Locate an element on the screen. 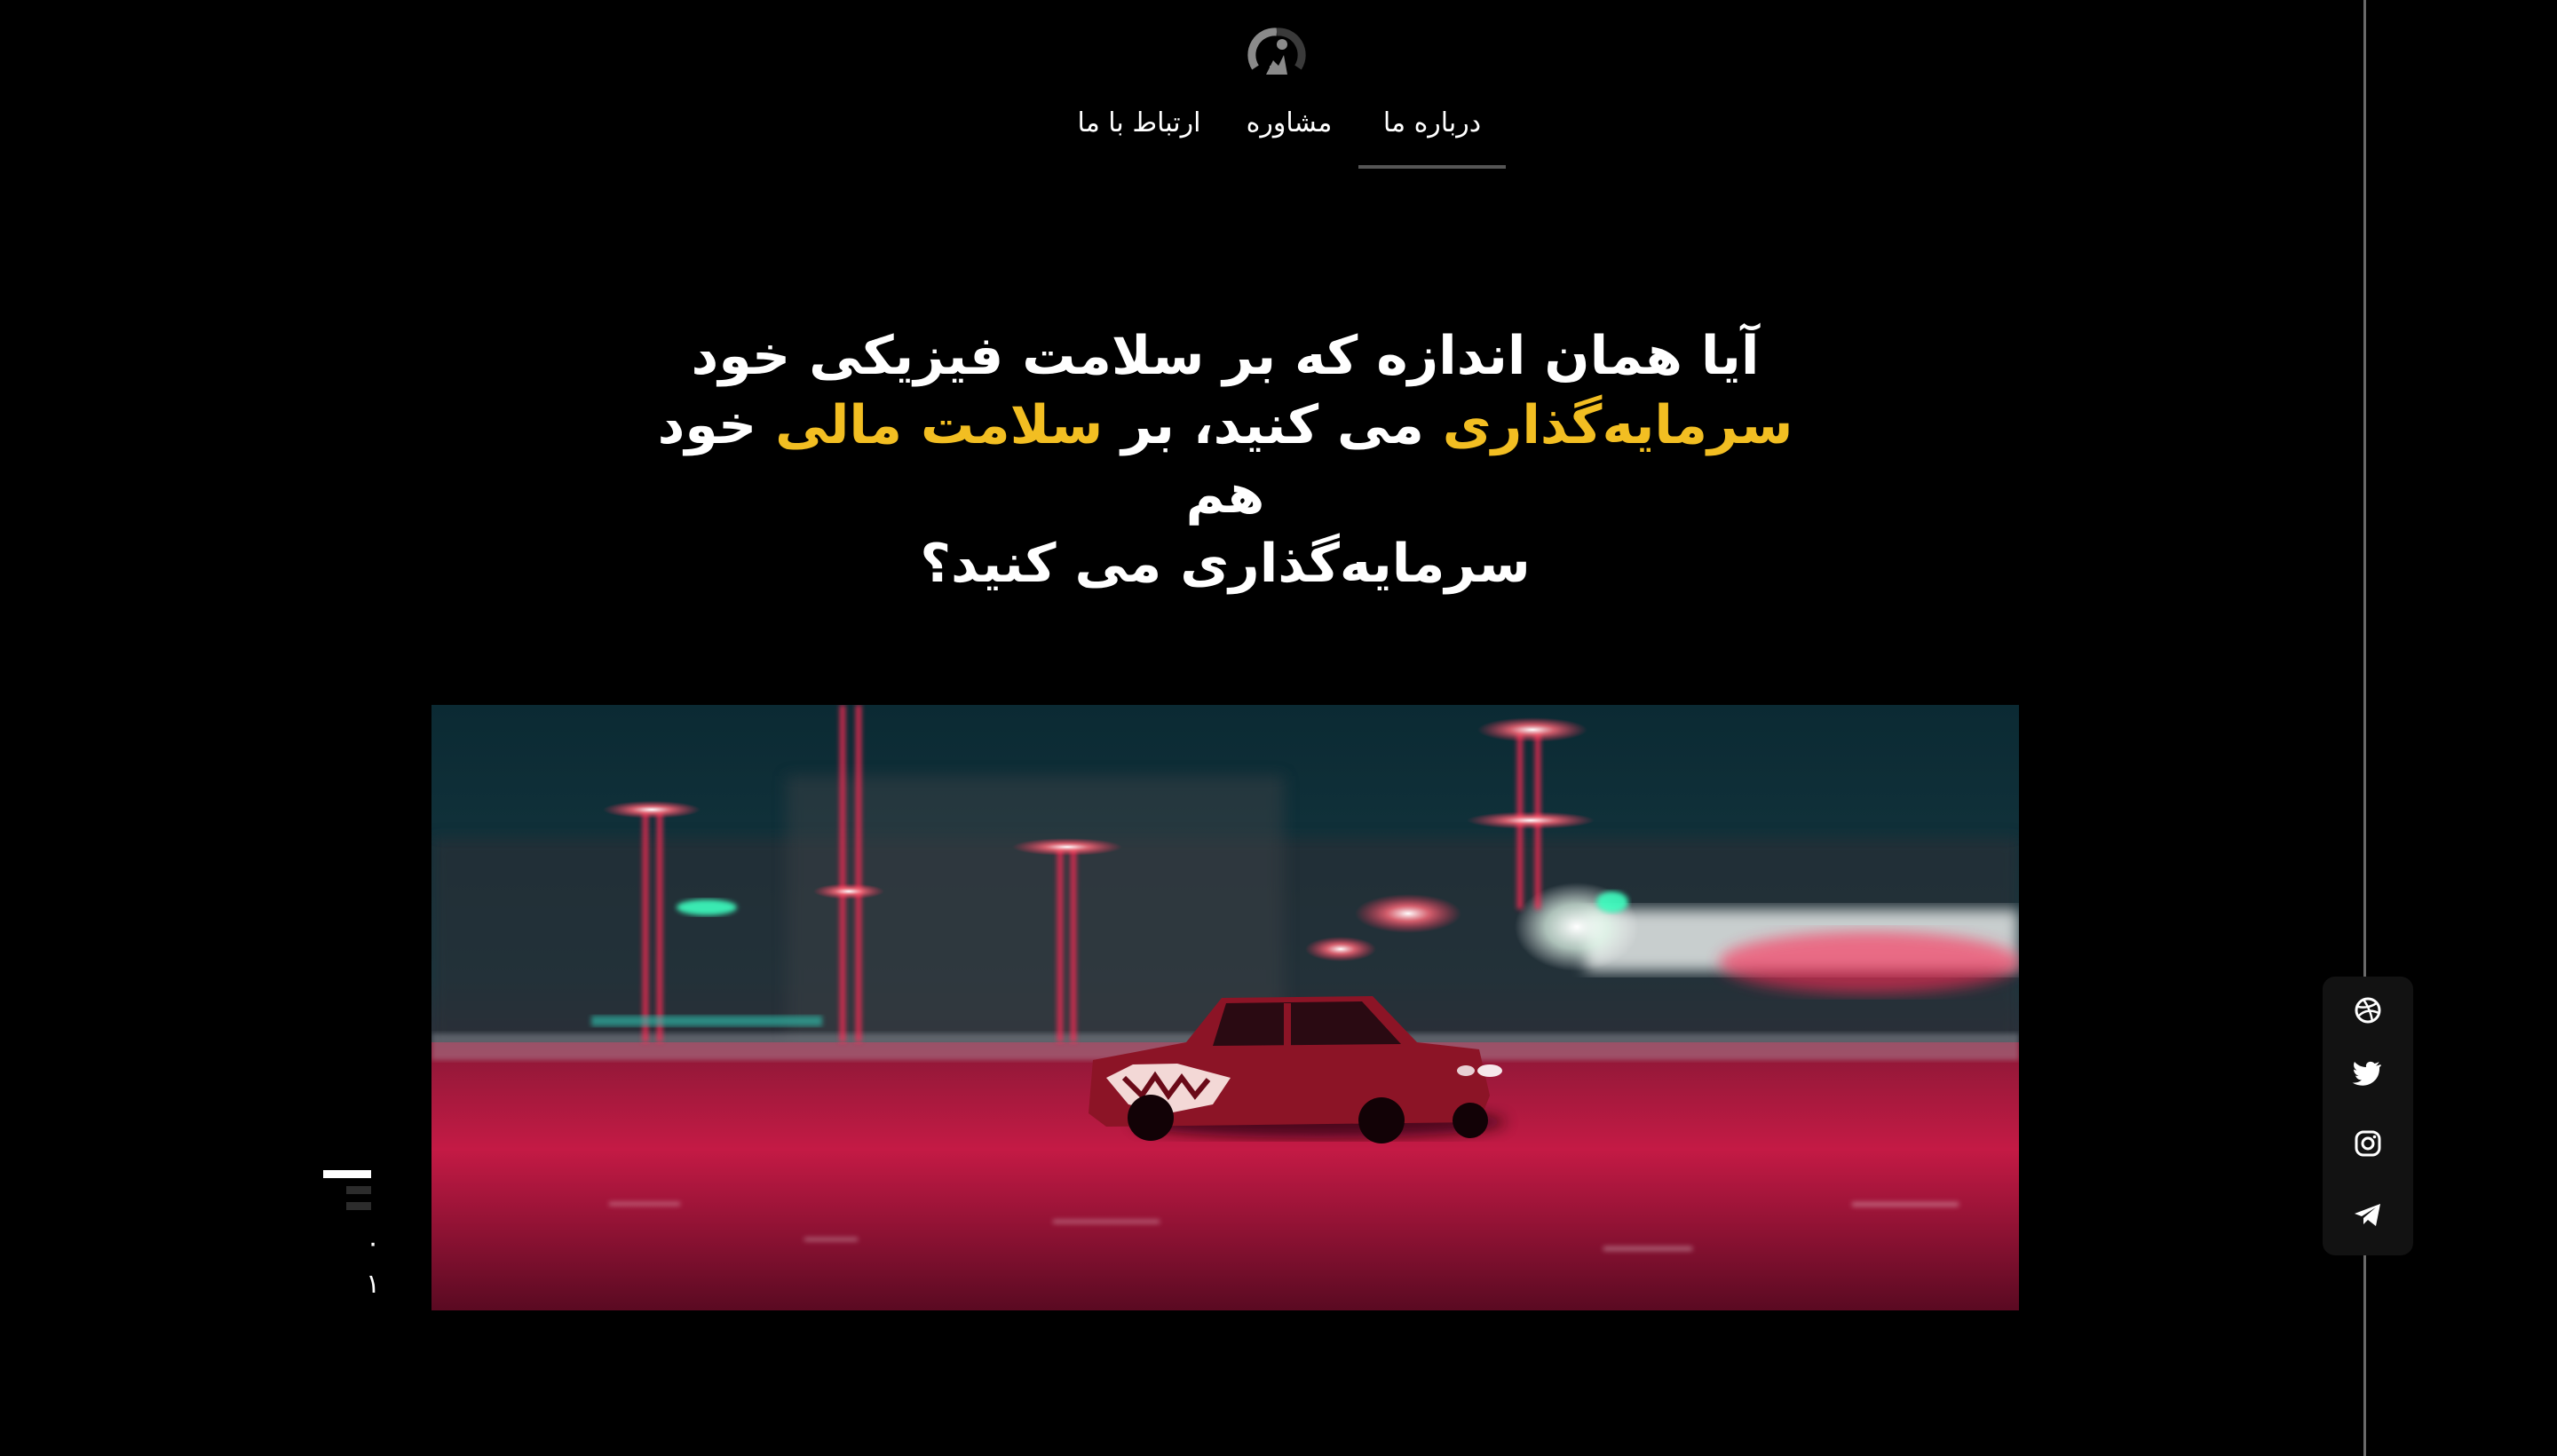 The height and width of the screenshot is (1456, 2557). gauge-person-logo-icon is located at coordinates (1276, 51).